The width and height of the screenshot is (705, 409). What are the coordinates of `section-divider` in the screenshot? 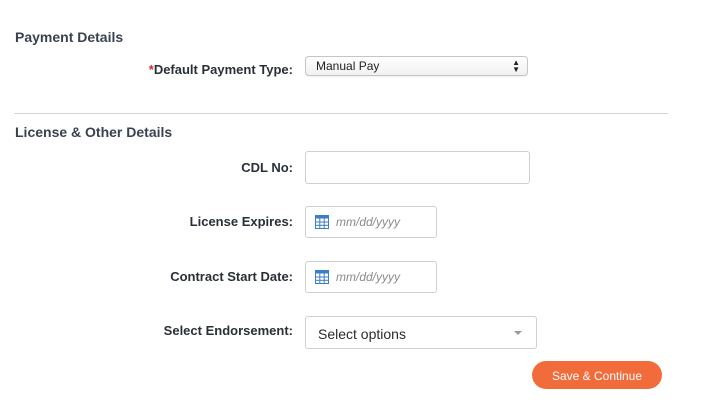 It's located at (341, 113).